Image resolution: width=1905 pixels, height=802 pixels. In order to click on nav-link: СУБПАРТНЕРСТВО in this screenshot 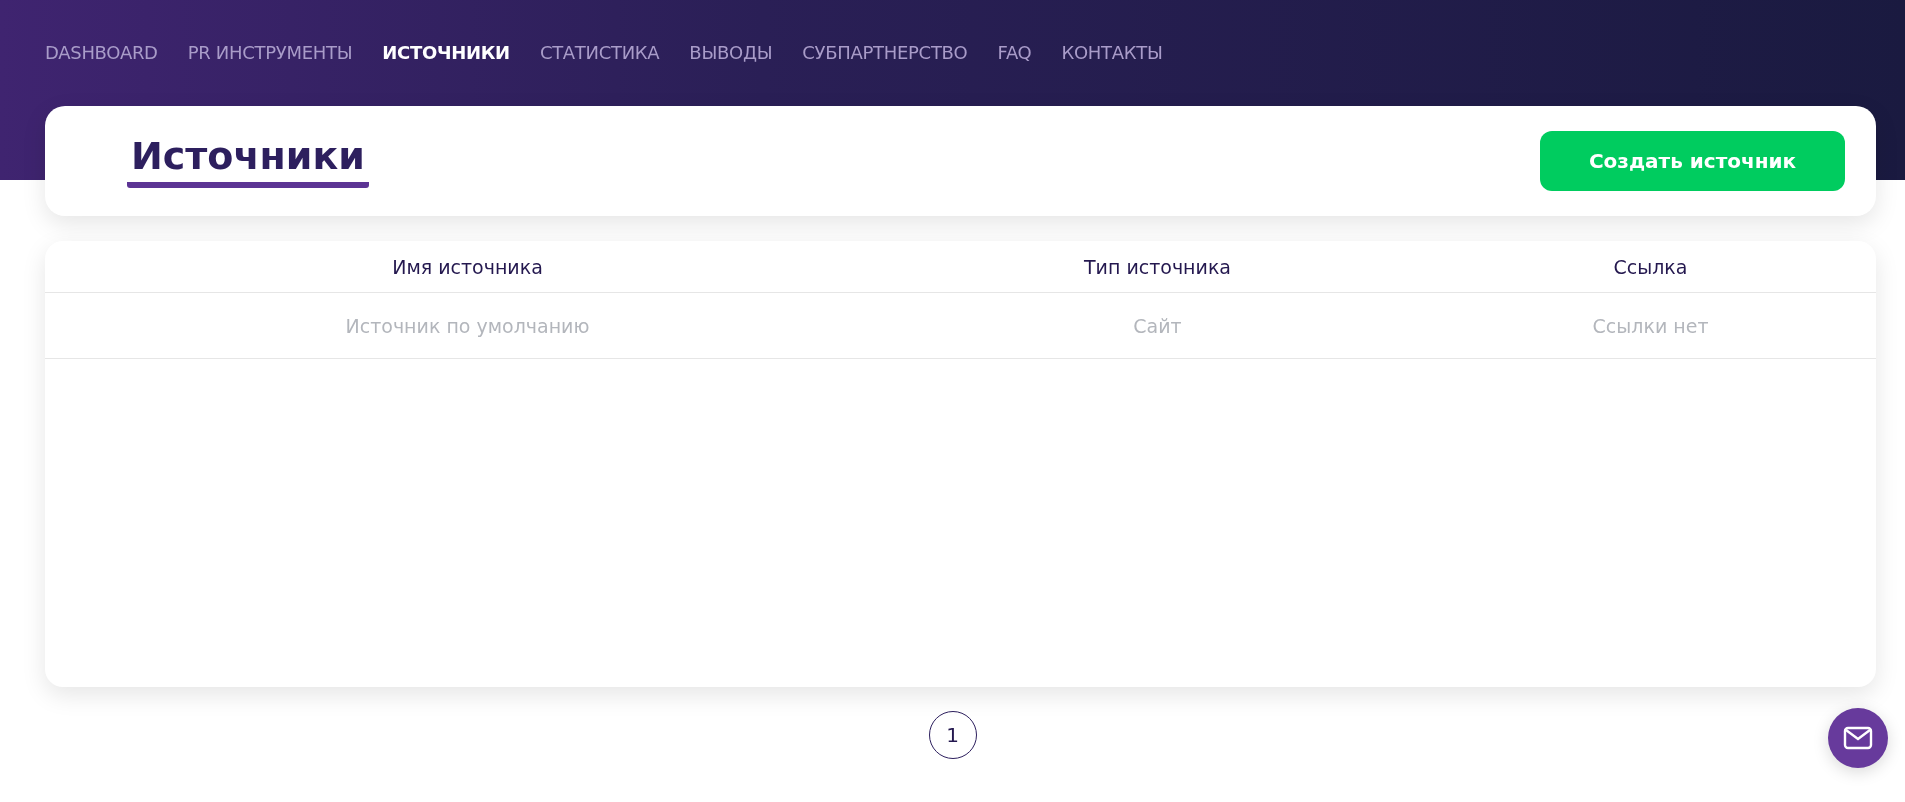, I will do `click(885, 52)`.